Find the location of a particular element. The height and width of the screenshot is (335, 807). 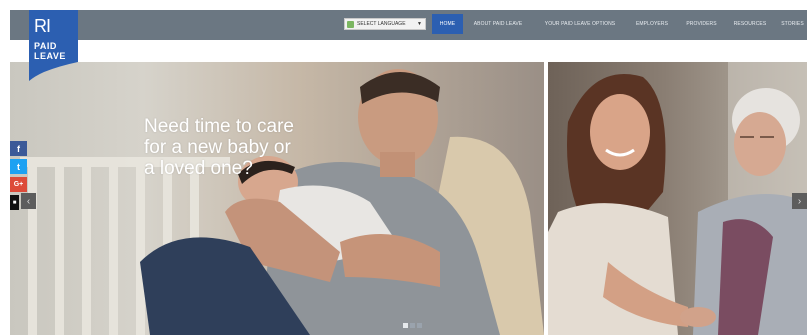

select-language-label: SELECT LANGUAGE is located at coordinates (381, 24).